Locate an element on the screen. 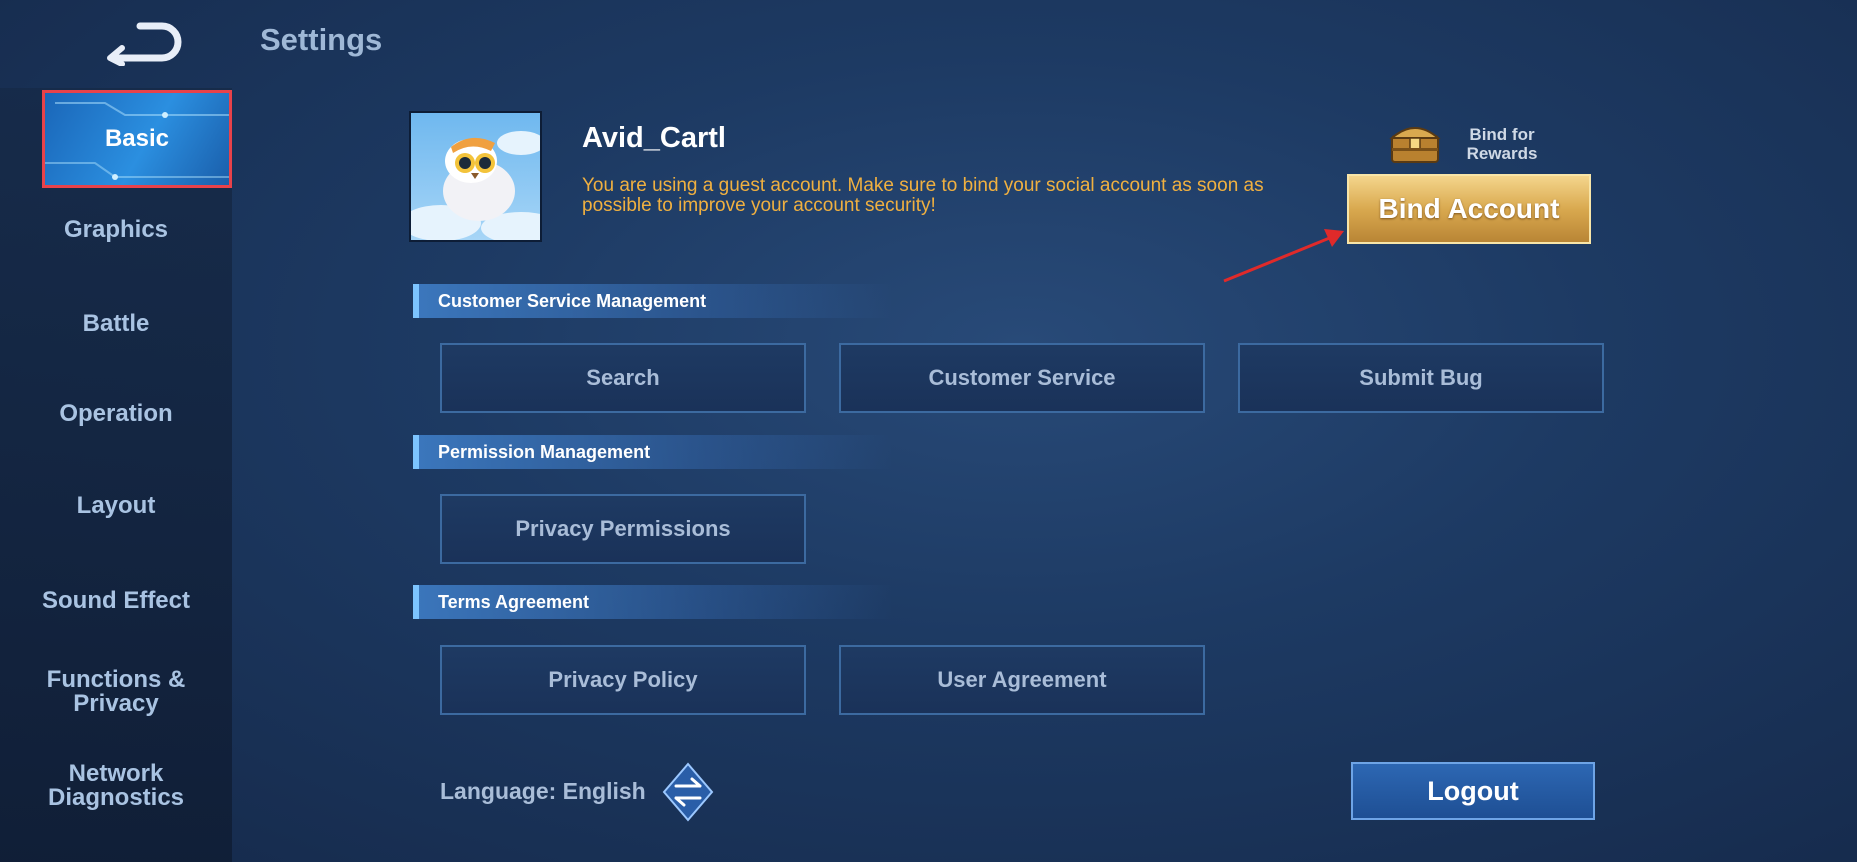 The height and width of the screenshot is (862, 1857). language-label: Language: English is located at coordinates (543, 791).